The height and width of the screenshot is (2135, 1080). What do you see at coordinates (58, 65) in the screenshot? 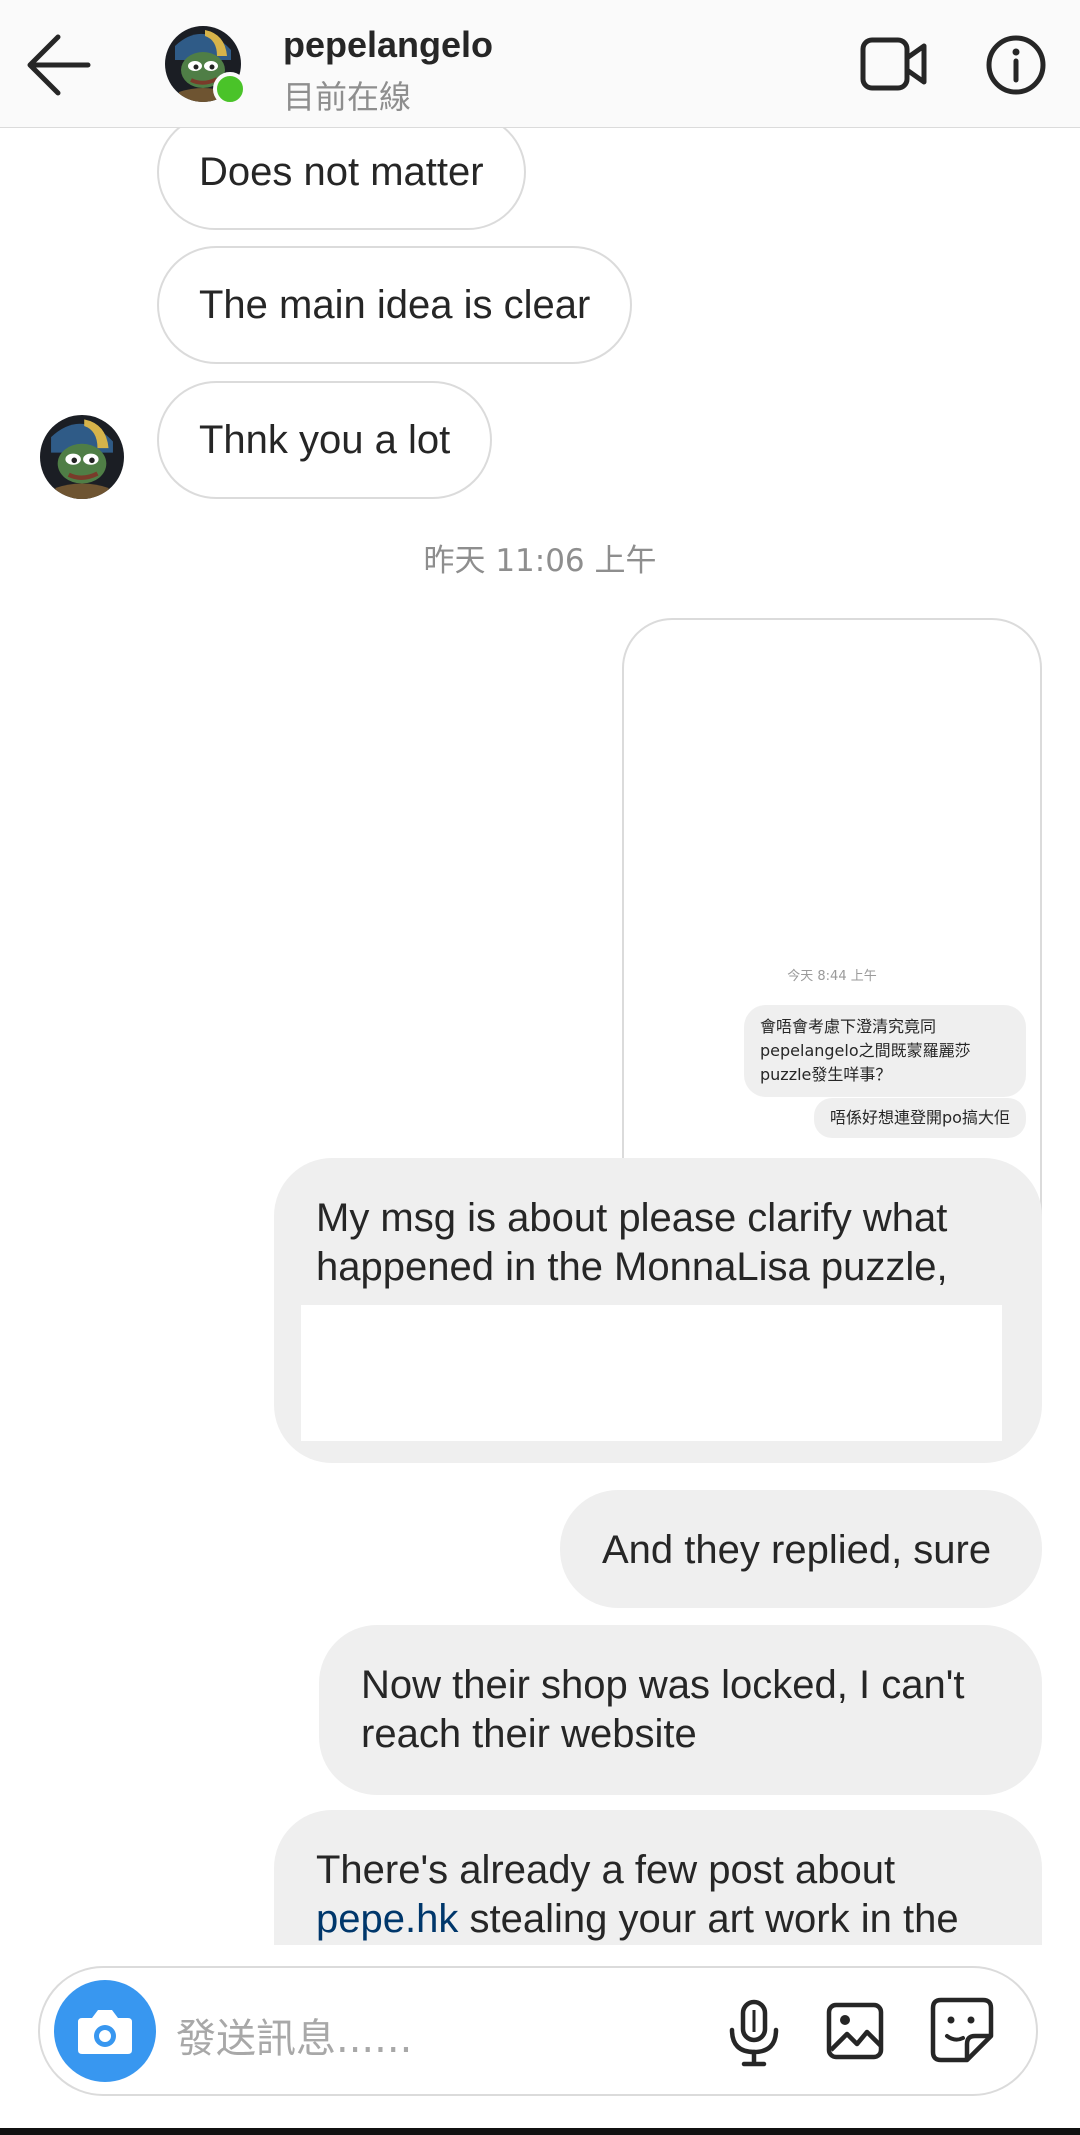
I see `back-arrow-icon` at bounding box center [58, 65].